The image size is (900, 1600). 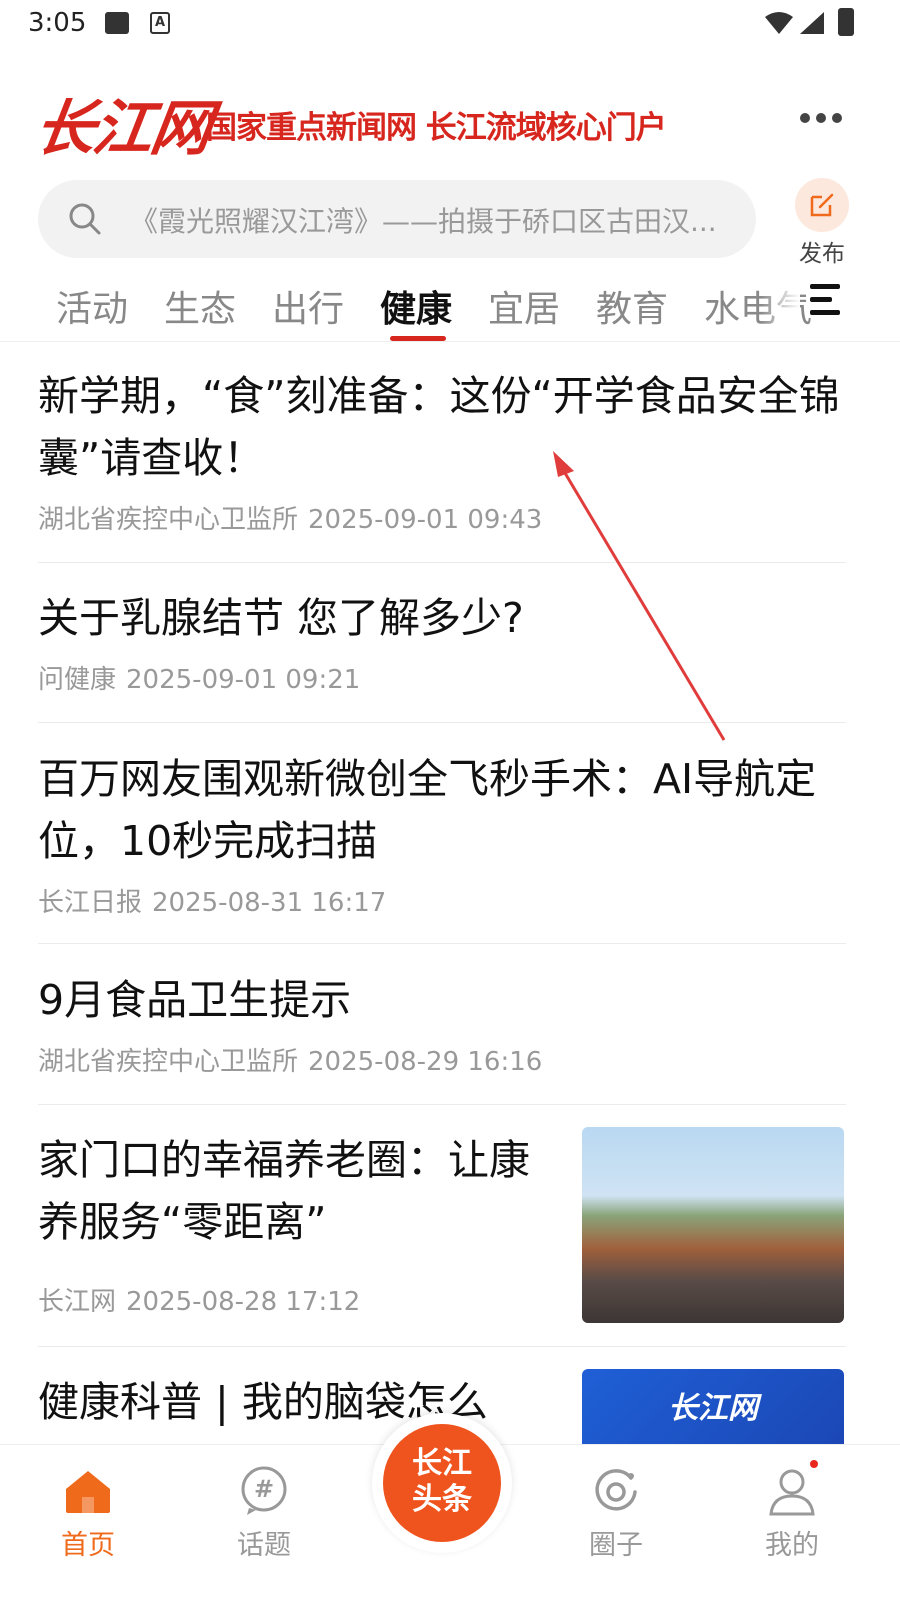 What do you see at coordinates (77, 1302) in the screenshot?
I see `news-source: 长江网` at bounding box center [77, 1302].